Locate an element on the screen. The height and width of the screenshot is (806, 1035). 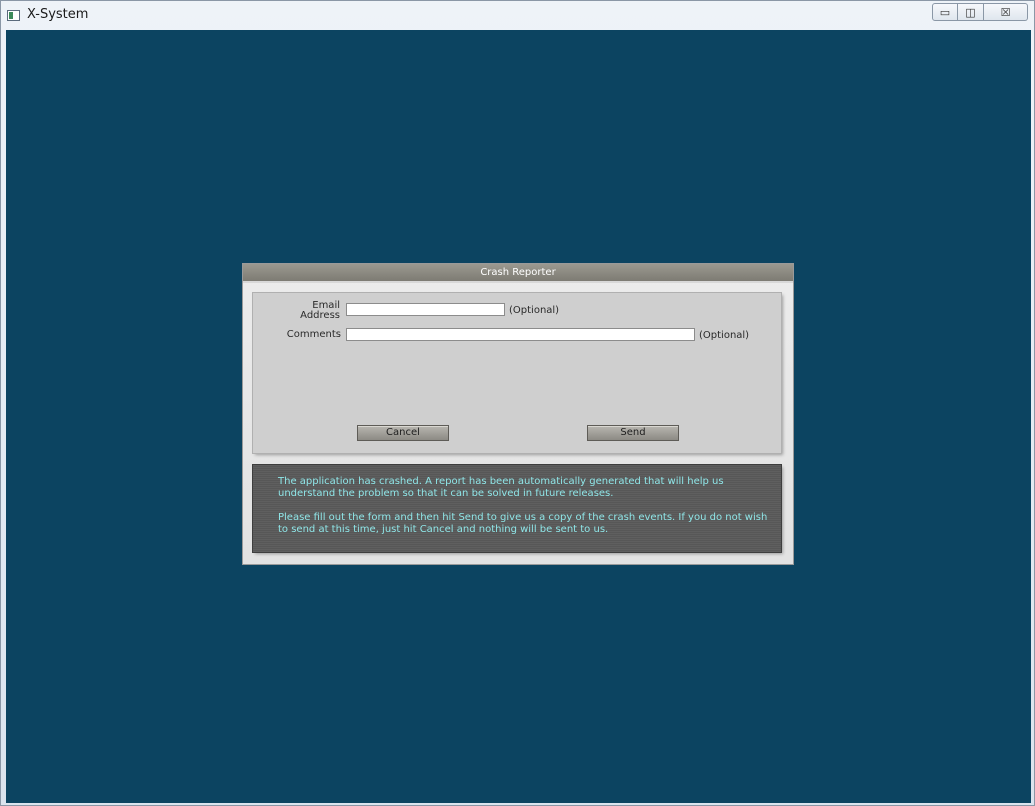
email-field is located at coordinates (425, 309).